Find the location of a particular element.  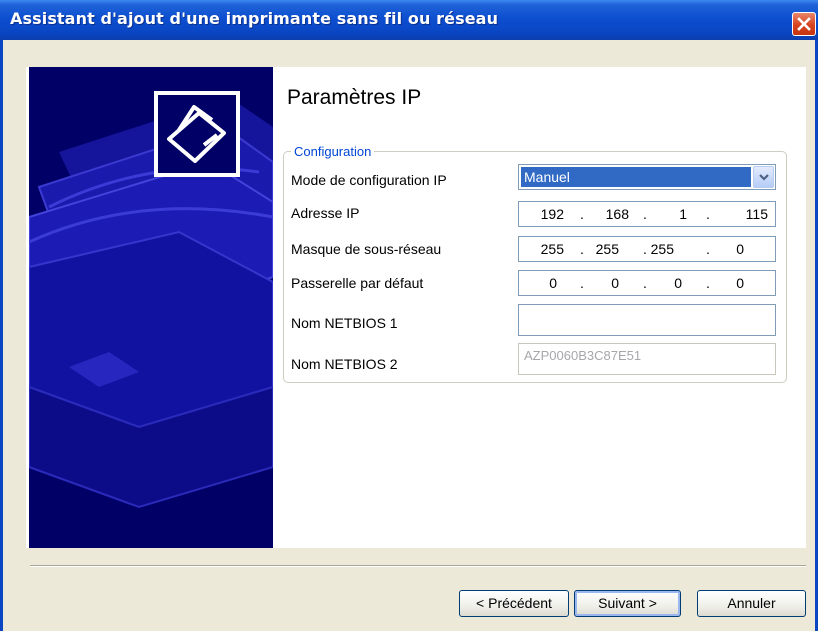

close-button is located at coordinates (804, 24).